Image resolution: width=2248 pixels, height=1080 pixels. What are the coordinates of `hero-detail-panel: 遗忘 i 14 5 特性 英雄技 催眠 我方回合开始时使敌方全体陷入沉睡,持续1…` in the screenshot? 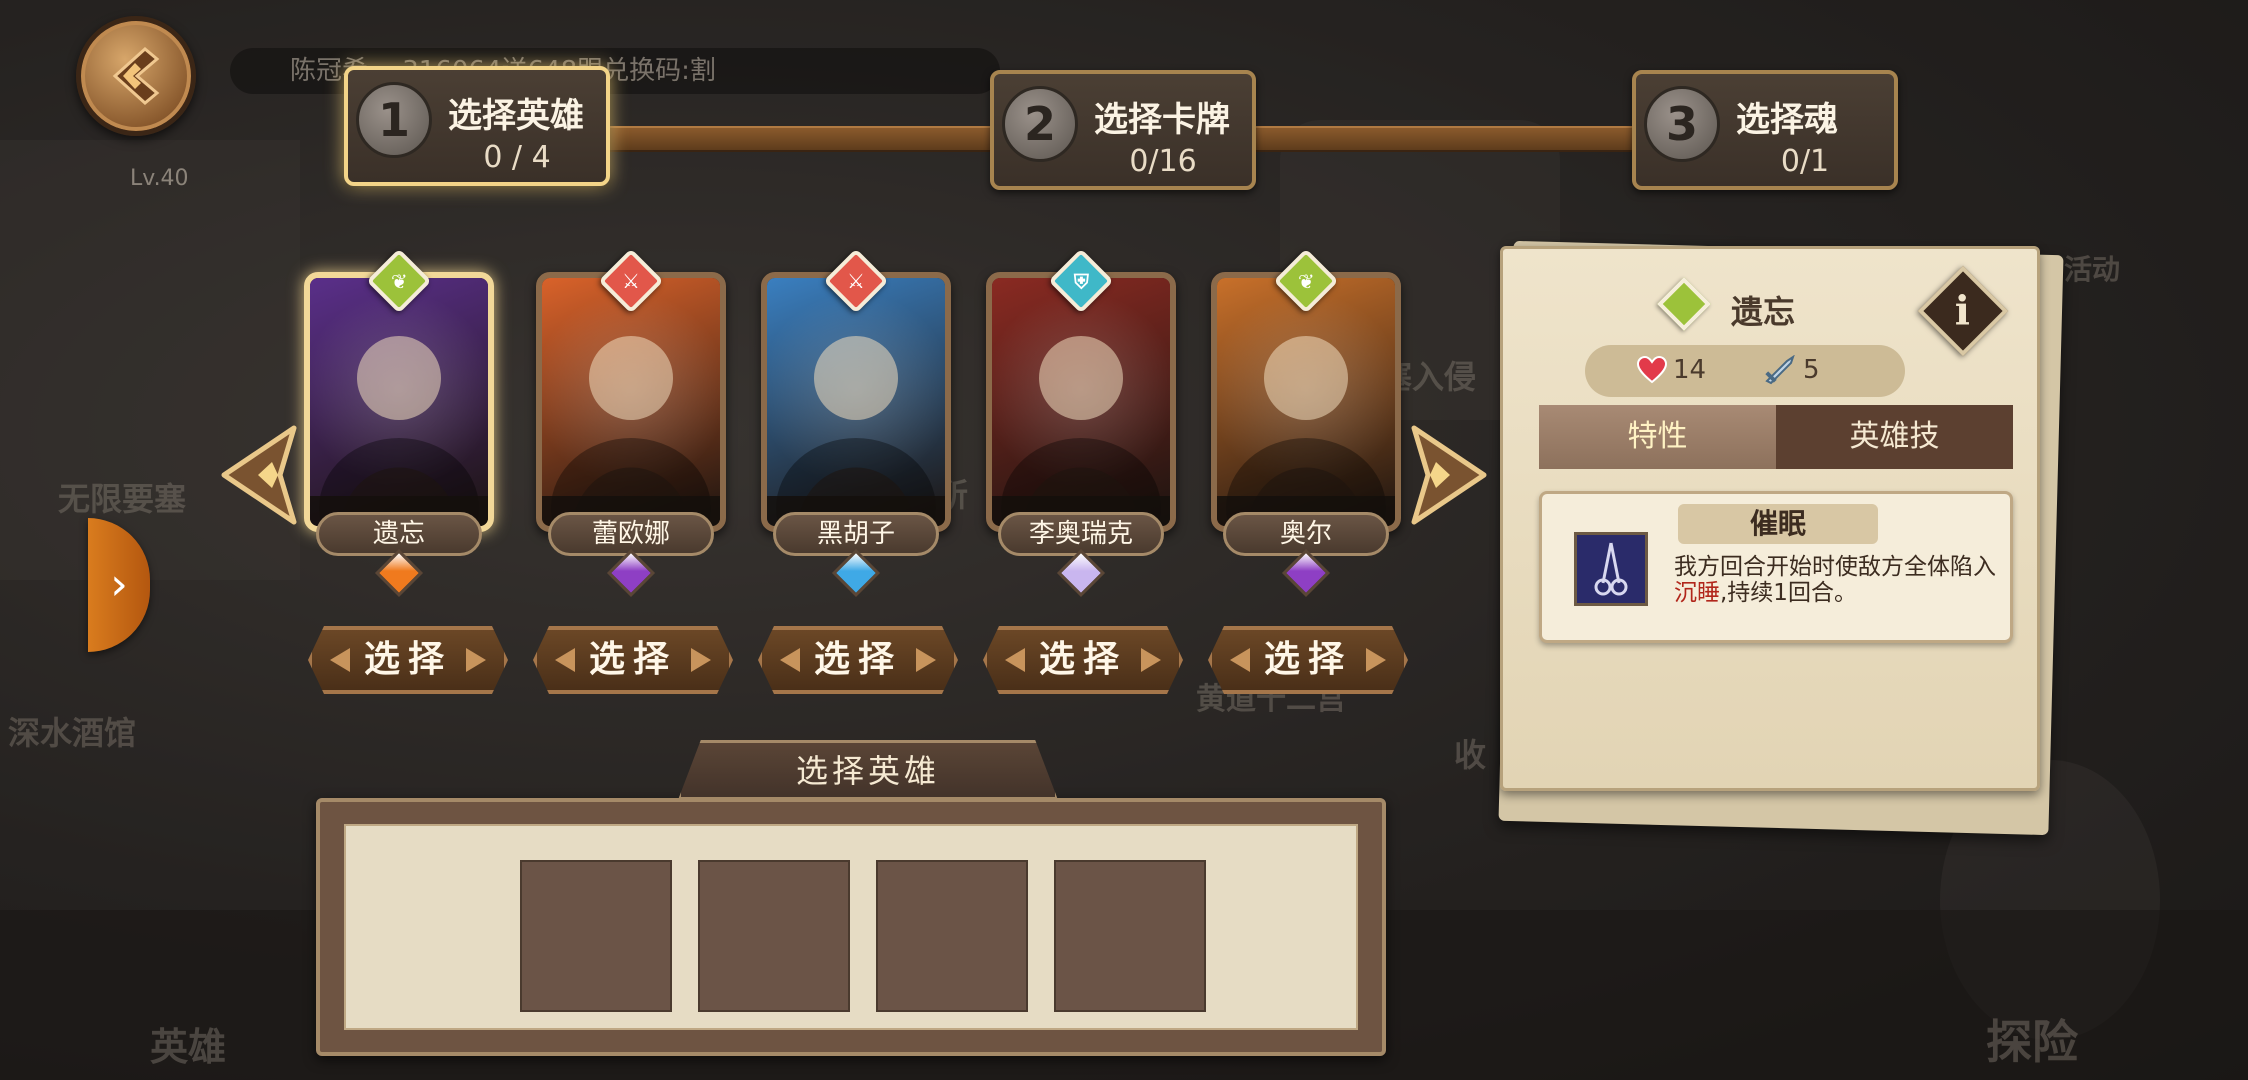 It's located at (1770, 518).